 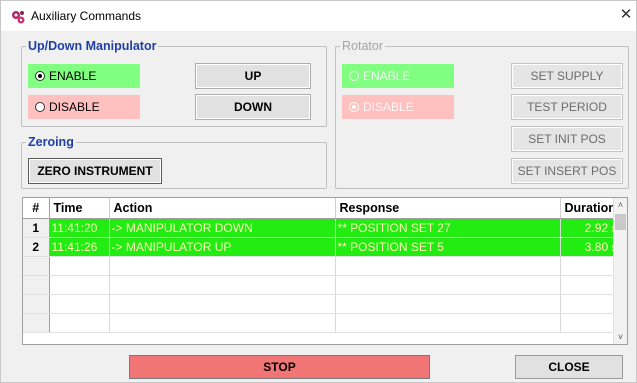 I want to click on zeroing-legend: Zeroing, so click(x=51, y=142).